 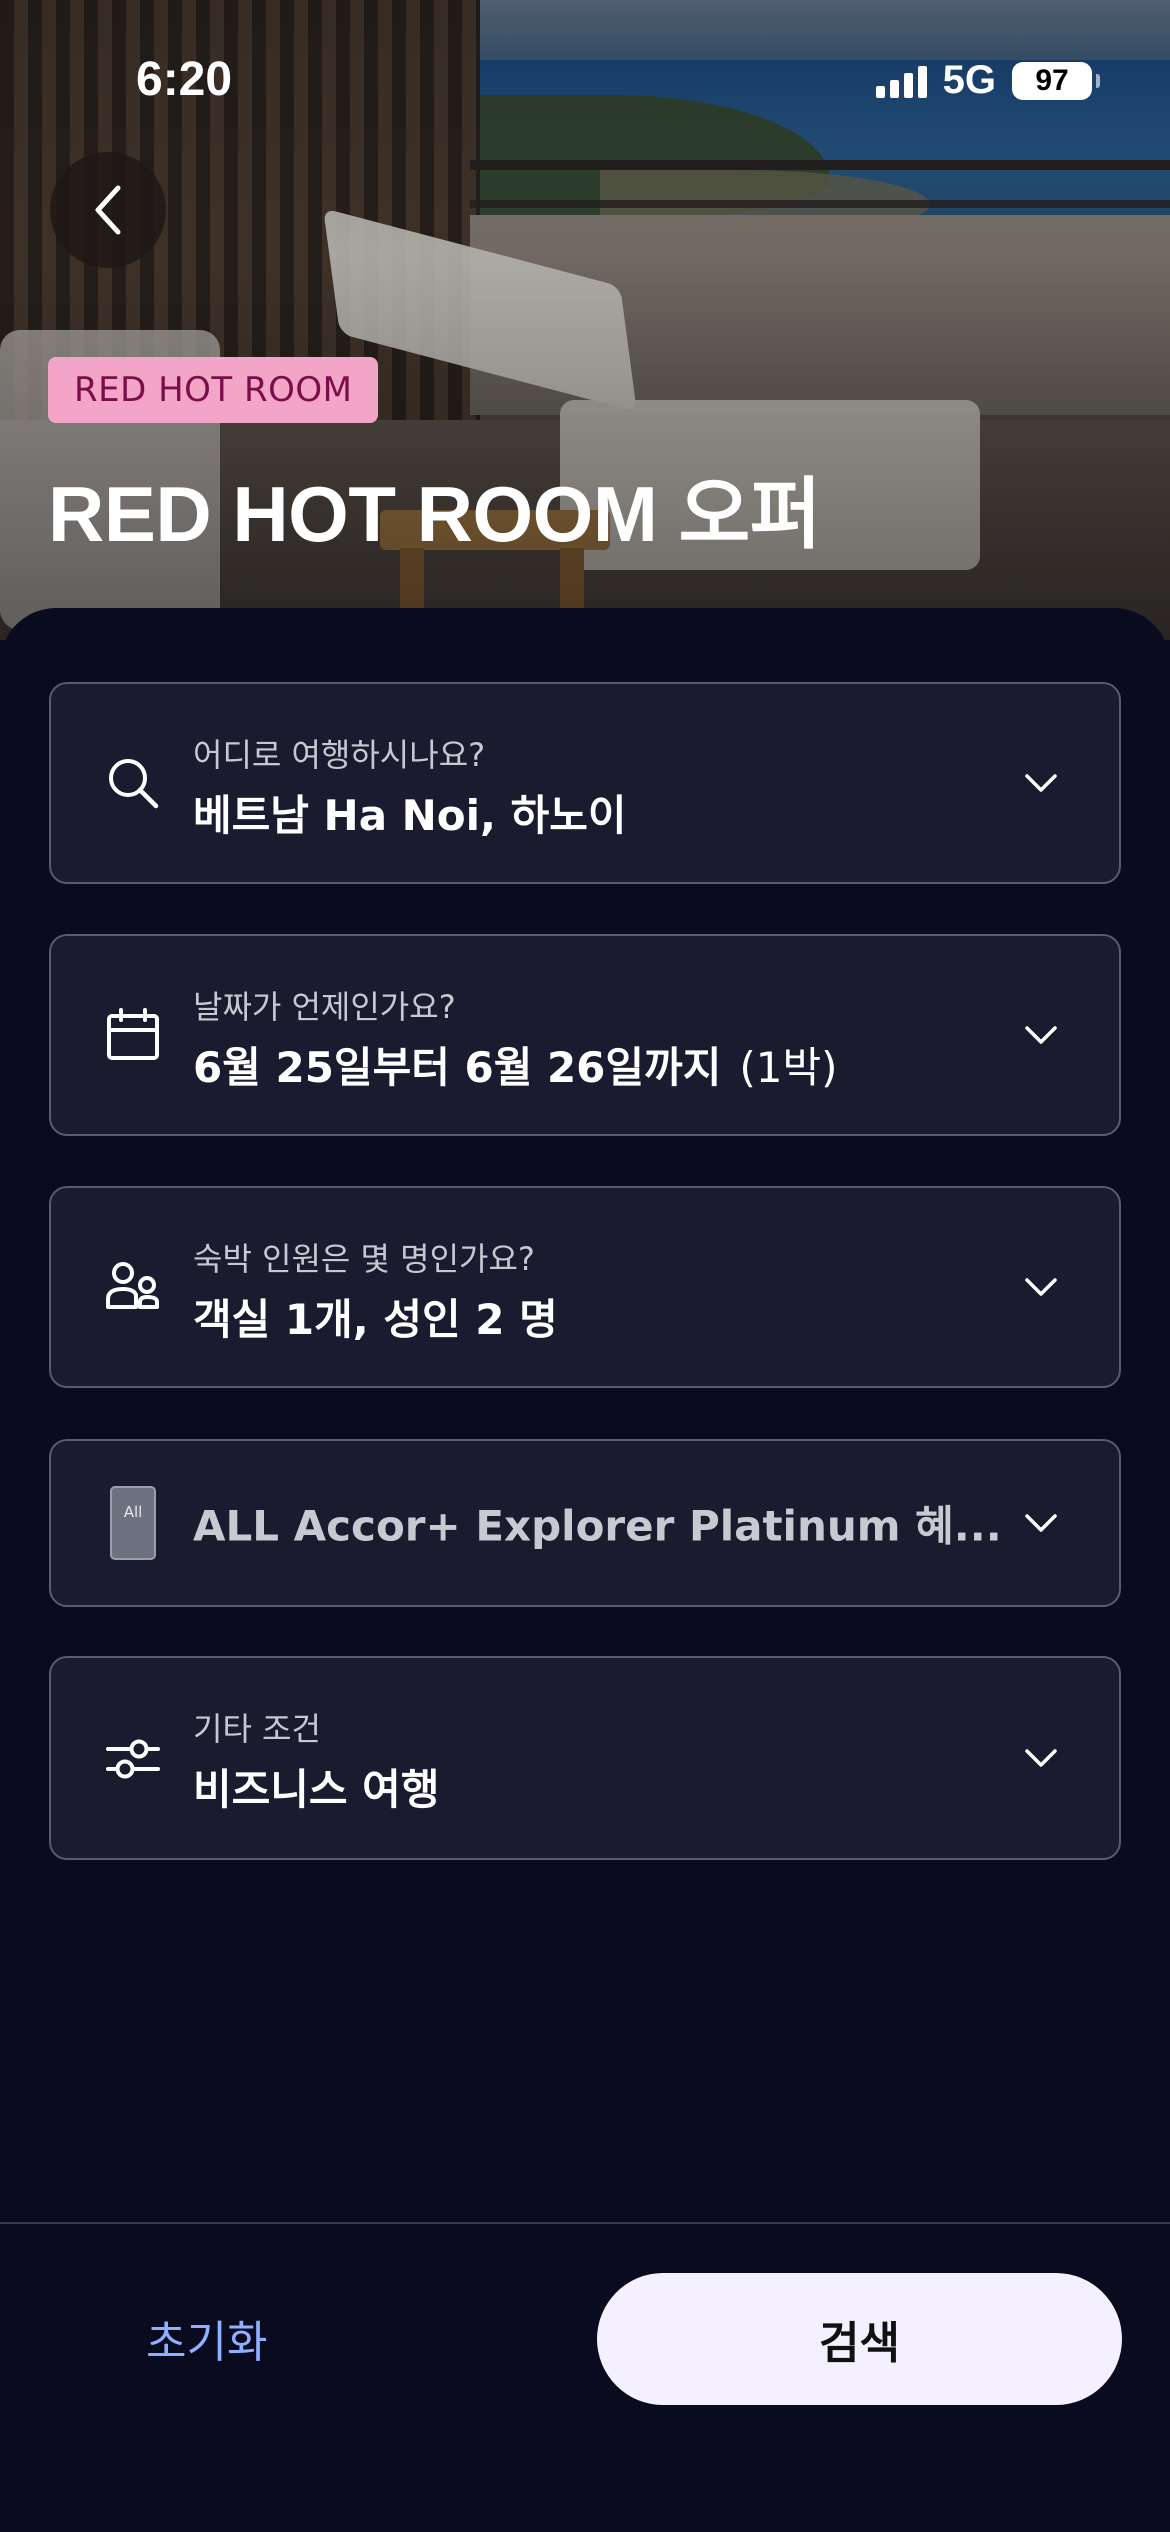 What do you see at coordinates (133, 1035) in the screenshot?
I see `calendar-icon` at bounding box center [133, 1035].